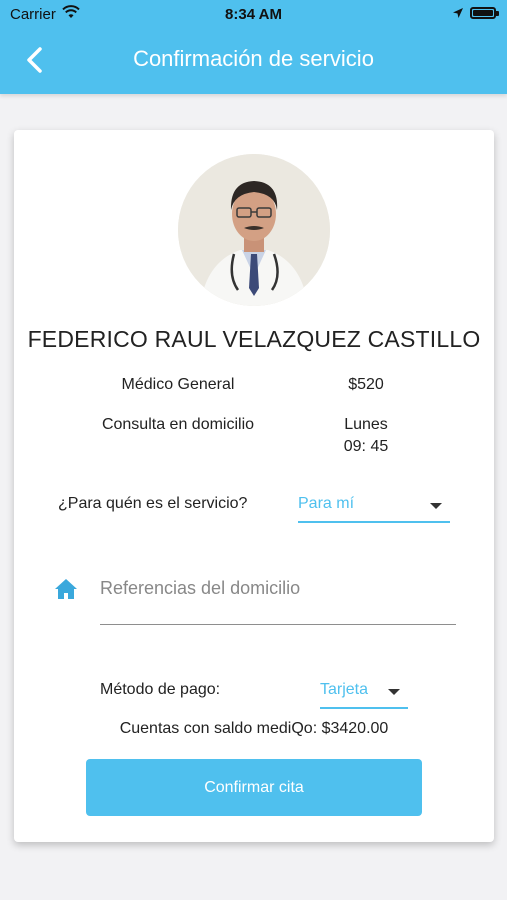 The height and width of the screenshot is (900, 507). Describe the element at coordinates (366, 424) in the screenshot. I see `appointment-day: Lunes` at that location.